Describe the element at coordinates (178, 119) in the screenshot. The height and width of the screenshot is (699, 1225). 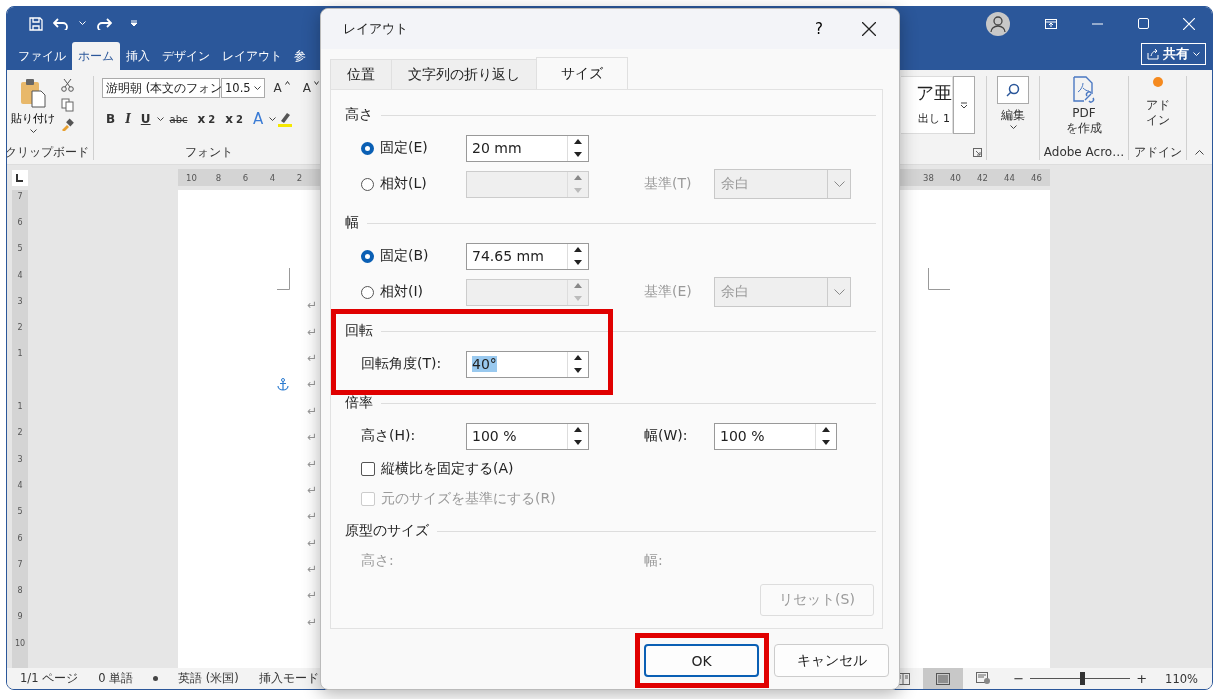
I see `format-button: abc` at that location.